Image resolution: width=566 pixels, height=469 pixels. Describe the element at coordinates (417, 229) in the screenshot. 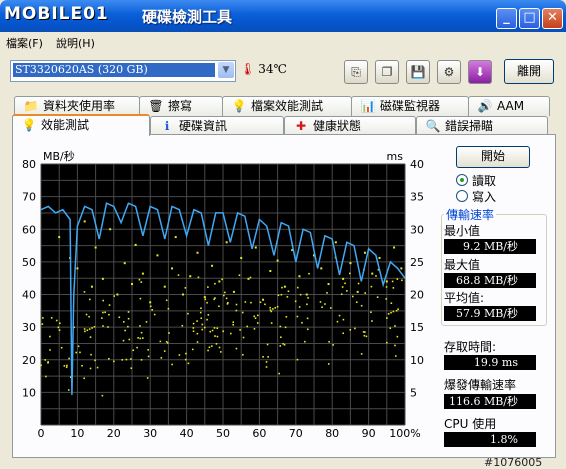

I see `y2-tick-label: 30` at that location.